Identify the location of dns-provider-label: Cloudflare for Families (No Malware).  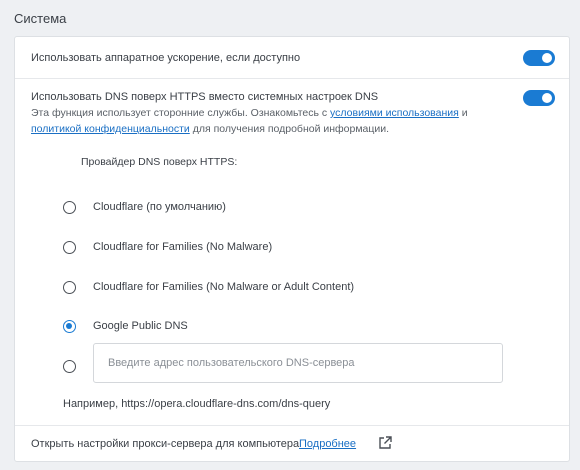
(183, 247).